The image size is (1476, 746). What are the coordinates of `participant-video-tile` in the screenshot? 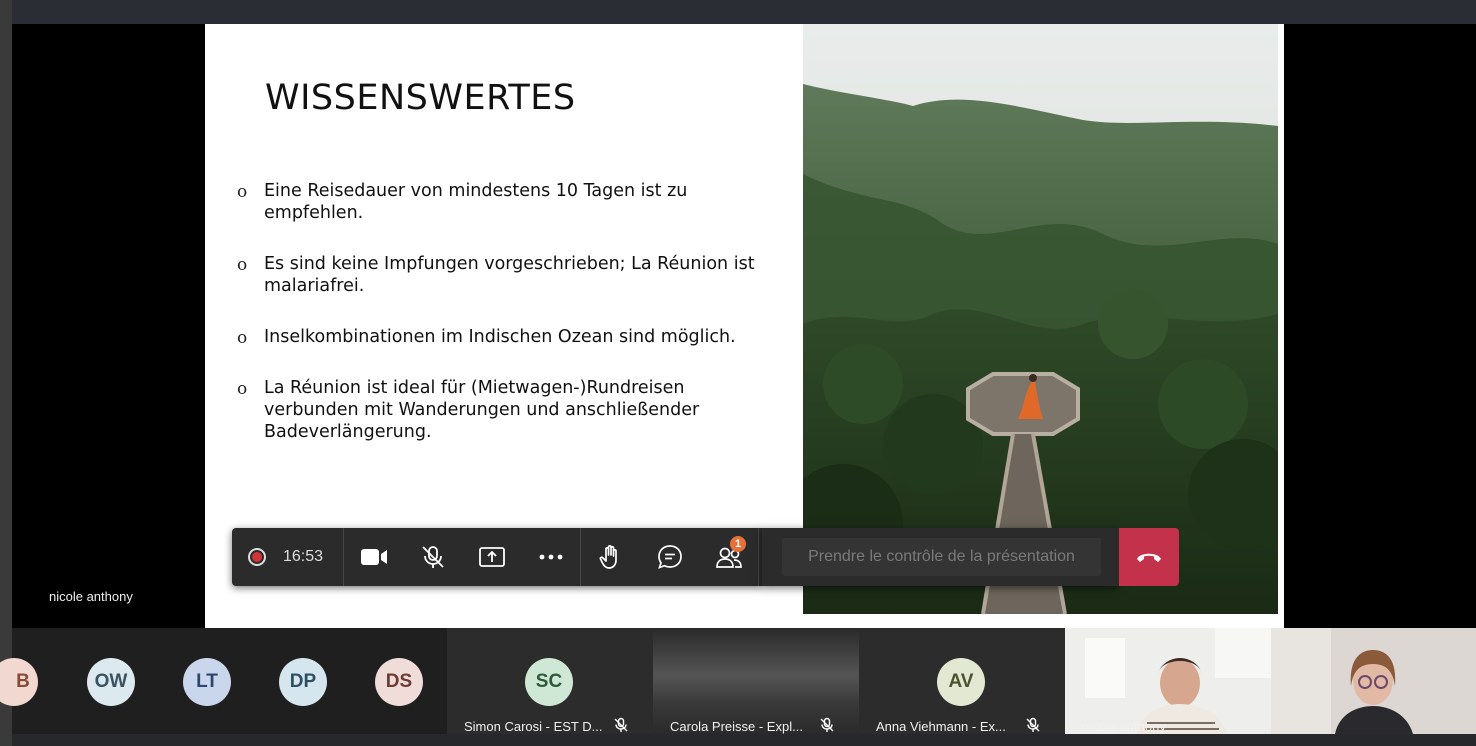 It's located at (1373, 681).